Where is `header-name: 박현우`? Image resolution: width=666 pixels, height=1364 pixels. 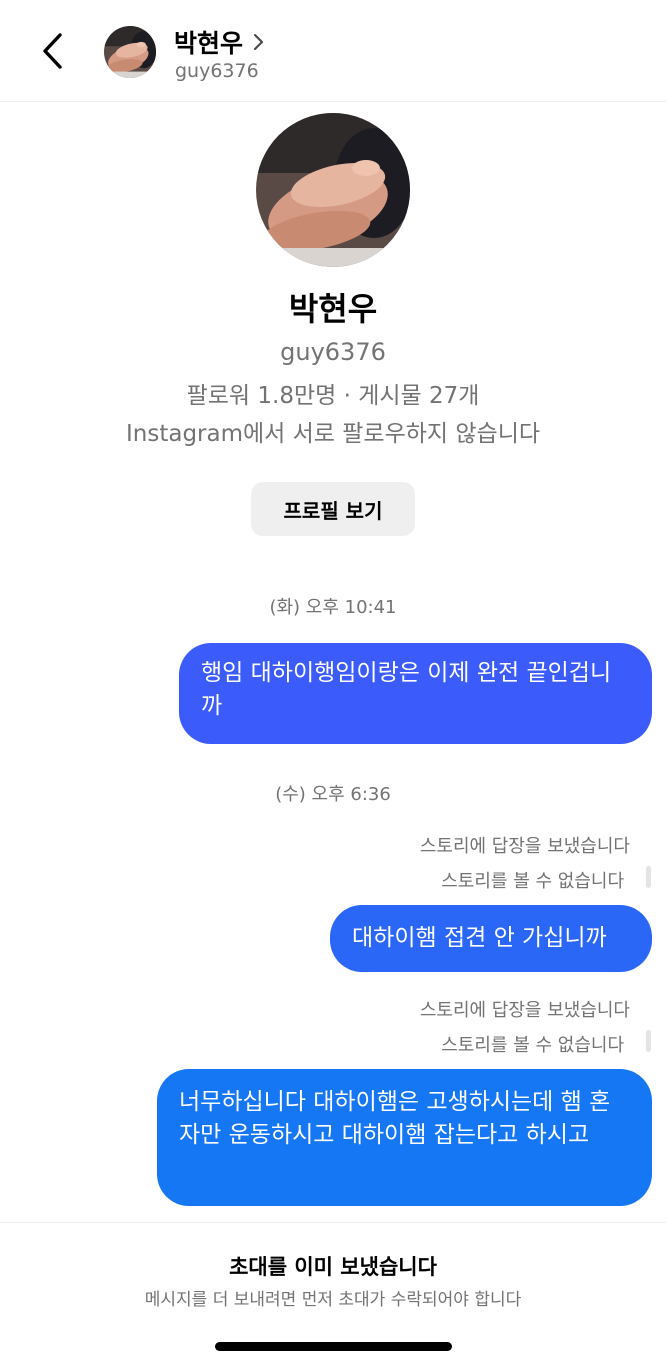
header-name: 박현우 is located at coordinates (209, 43).